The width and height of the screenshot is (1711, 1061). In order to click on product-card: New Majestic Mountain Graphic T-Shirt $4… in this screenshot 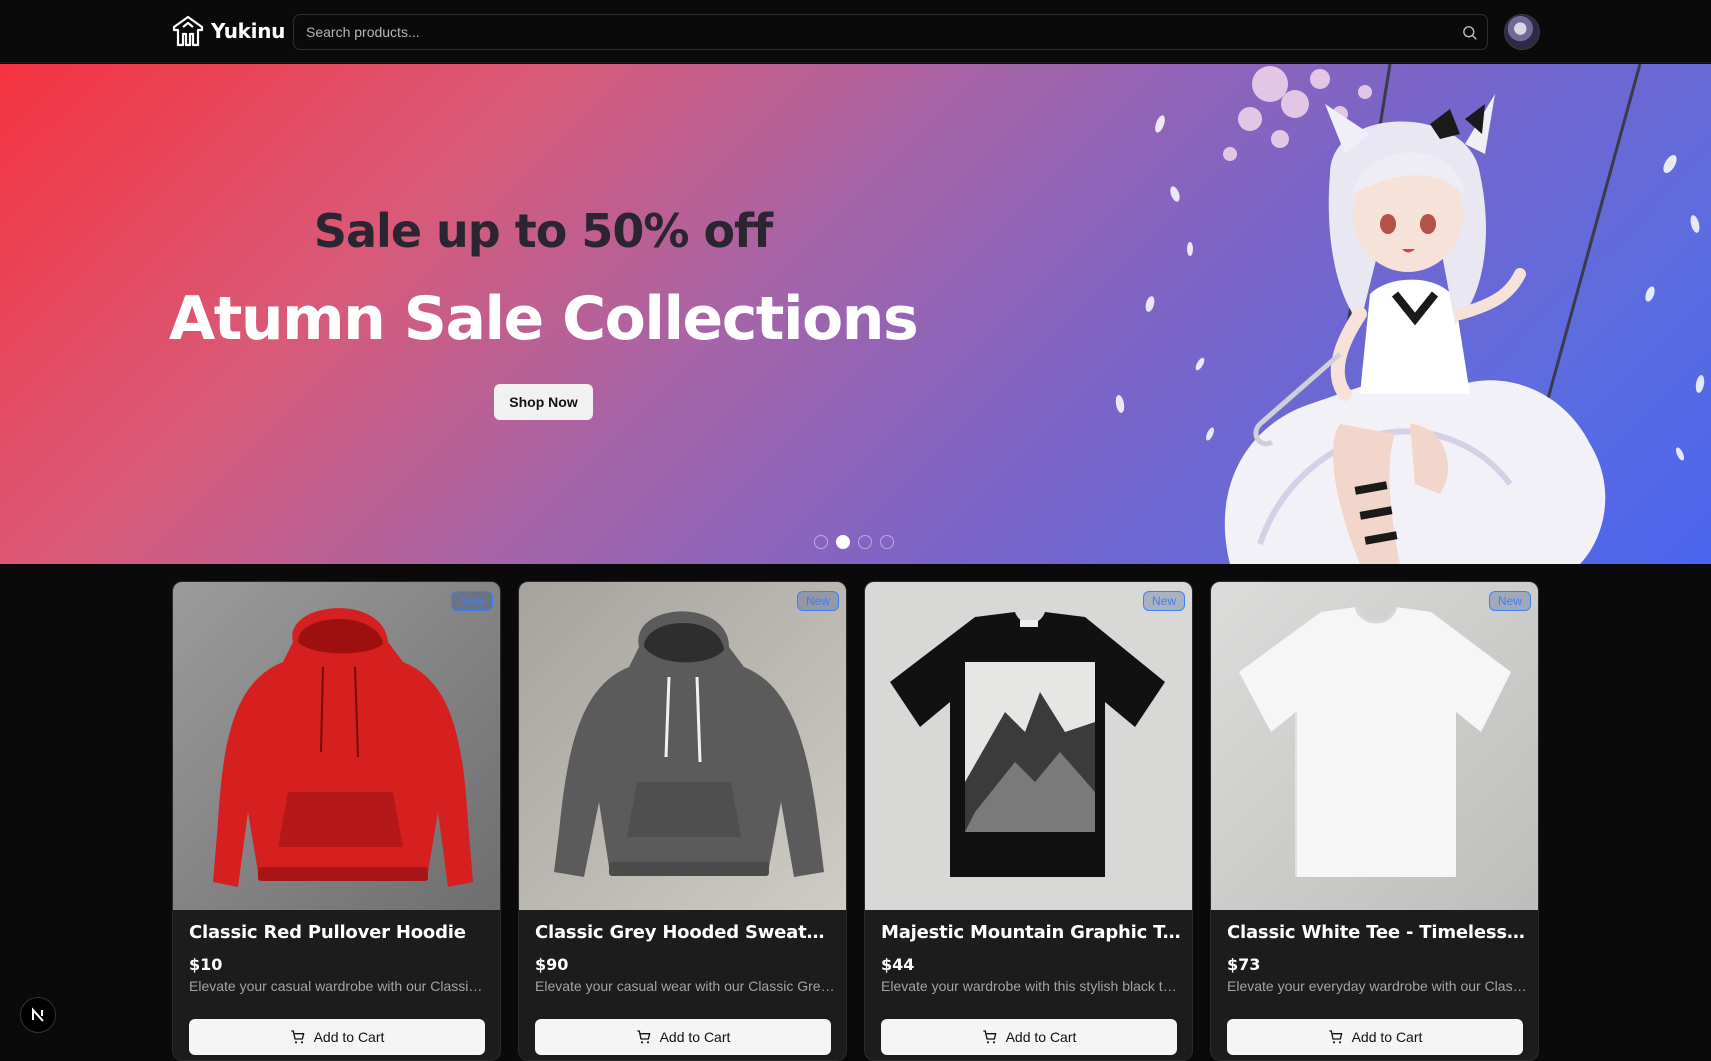, I will do `click(1028, 821)`.